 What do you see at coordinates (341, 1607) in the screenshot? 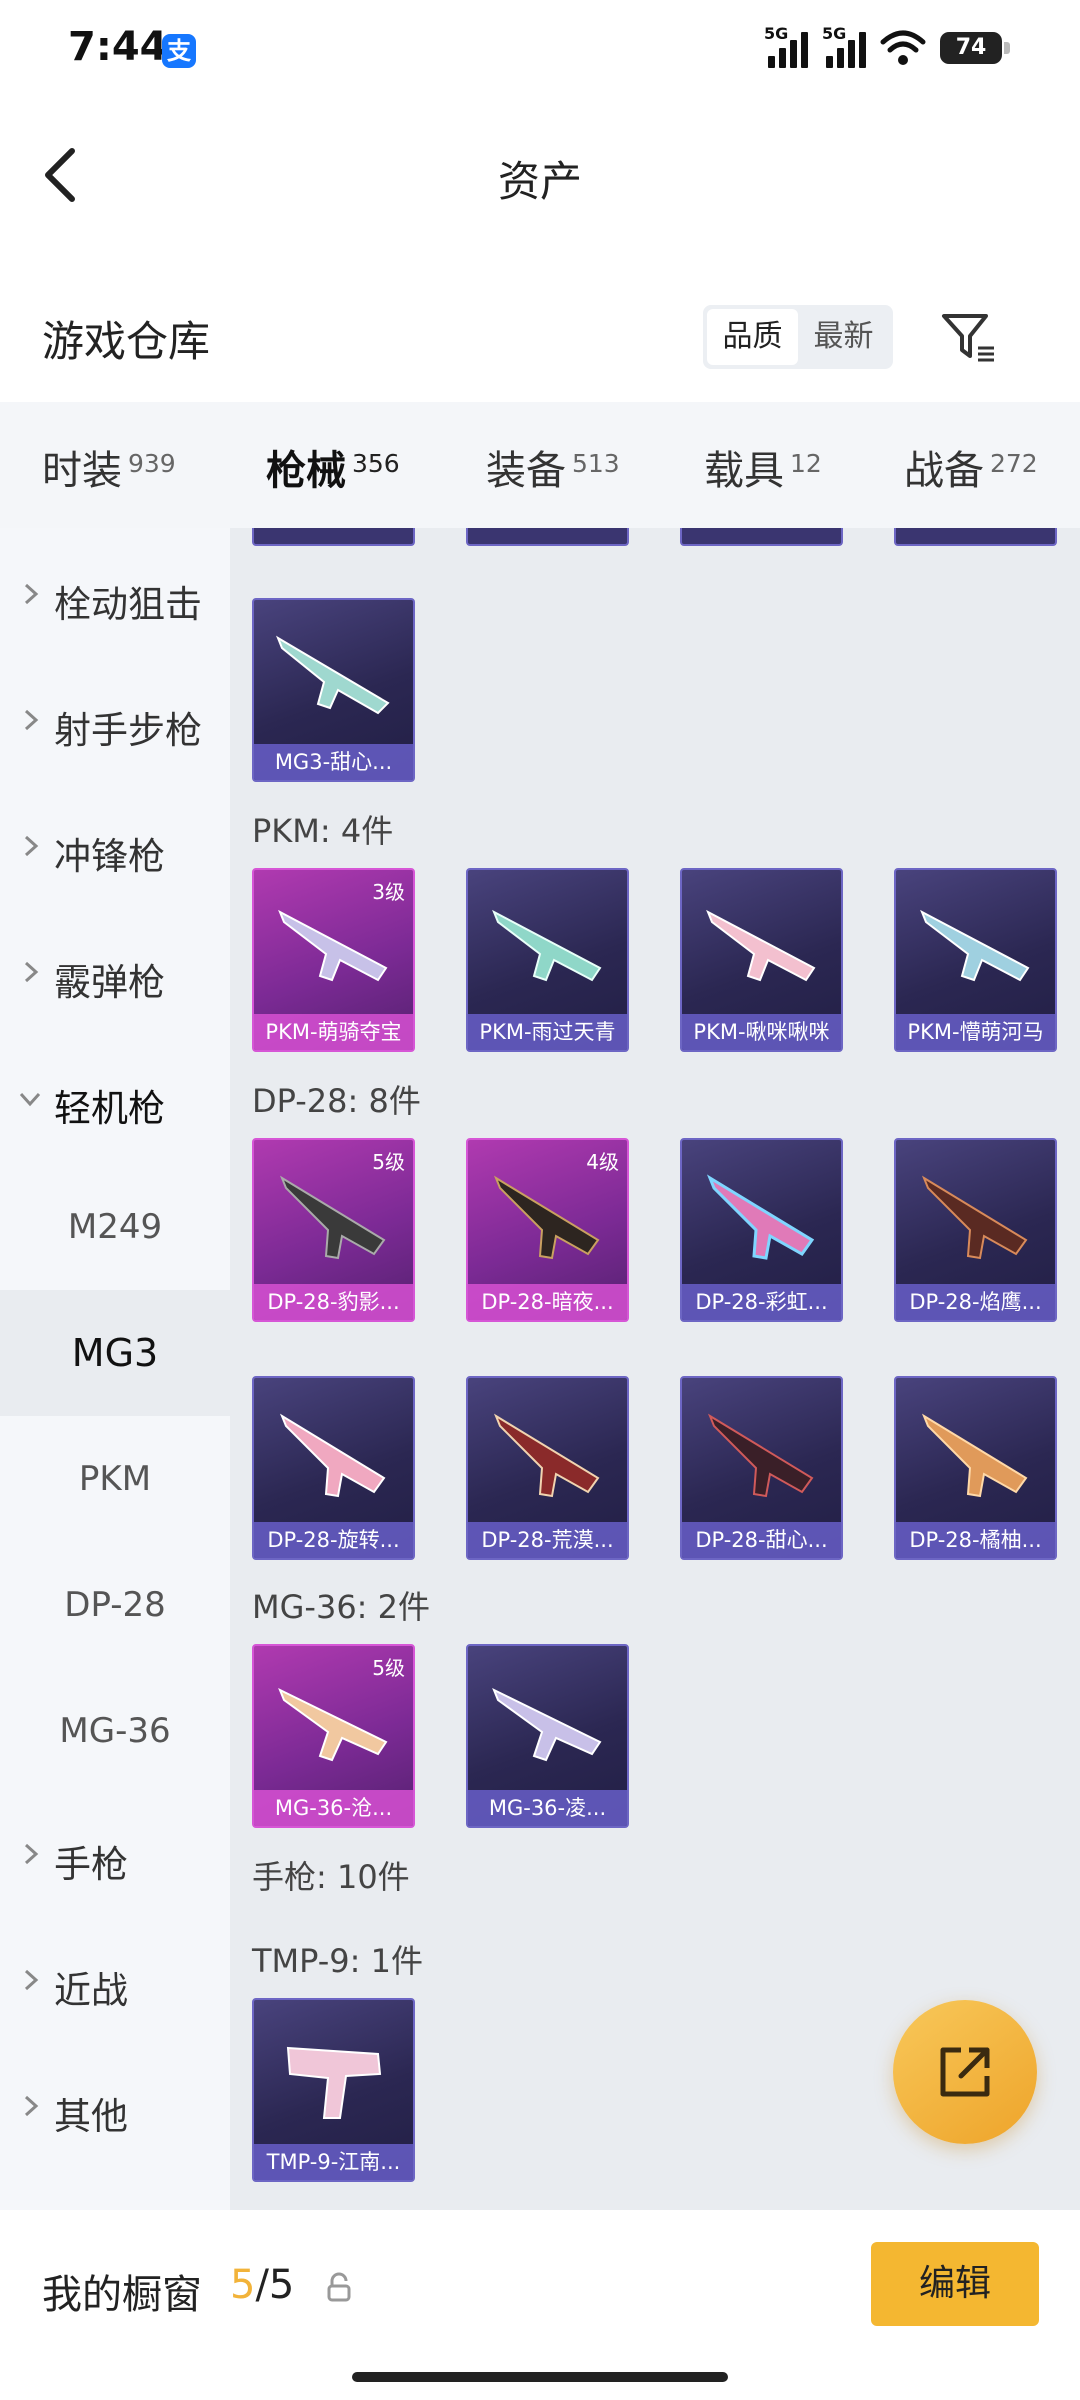
I see `group-label-mg36: MG-36: 2件` at bounding box center [341, 1607].